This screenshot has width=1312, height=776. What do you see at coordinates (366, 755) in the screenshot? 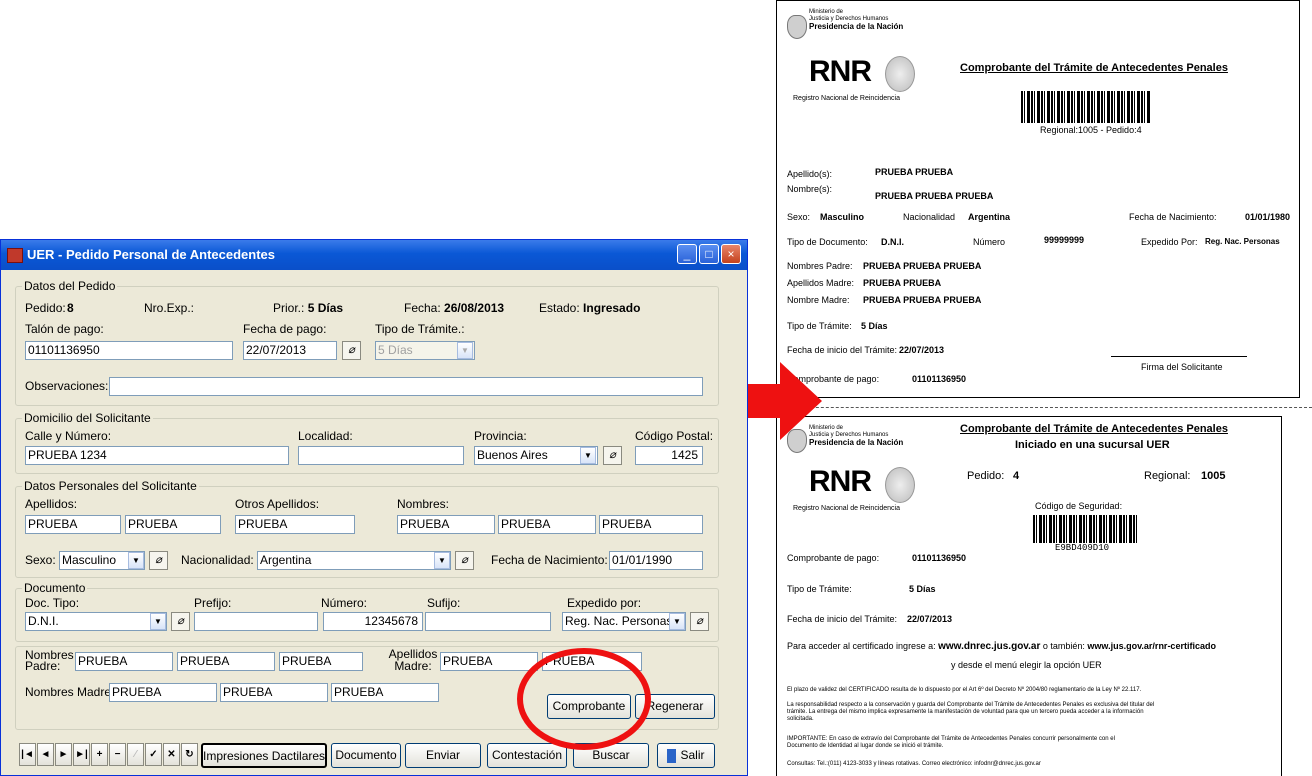
I see `documento-button: Documento` at bounding box center [366, 755].